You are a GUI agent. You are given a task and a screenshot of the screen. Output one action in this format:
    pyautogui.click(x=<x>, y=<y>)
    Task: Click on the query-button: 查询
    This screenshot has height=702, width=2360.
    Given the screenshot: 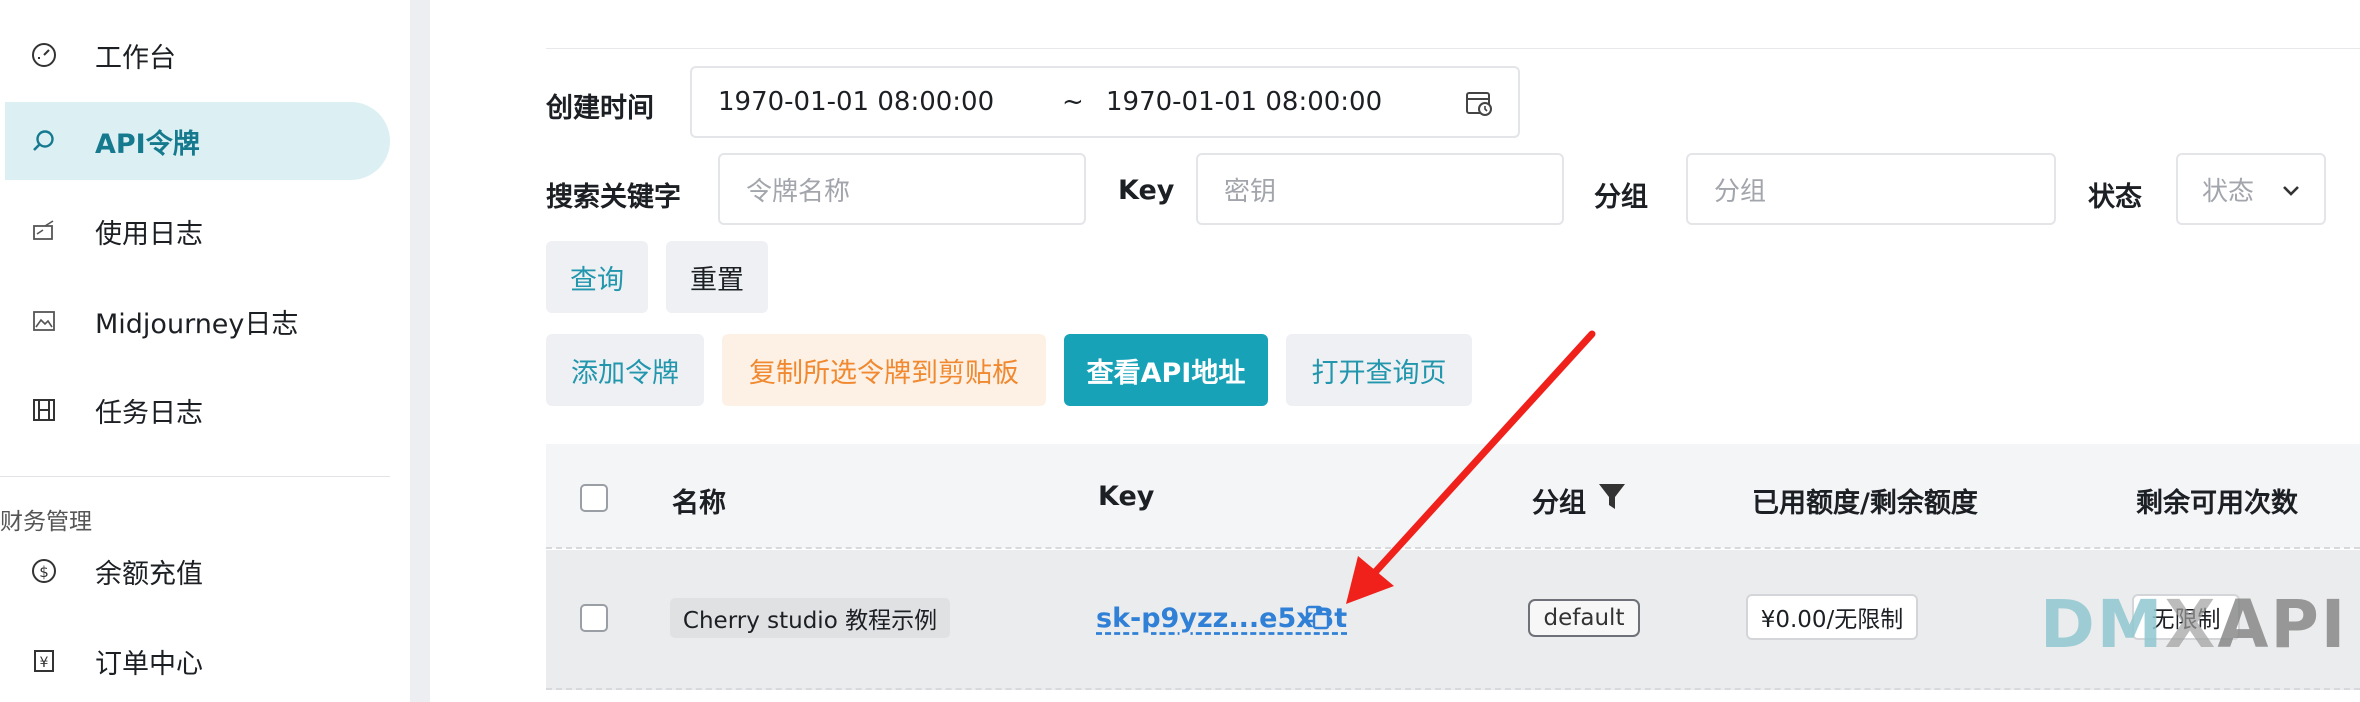 What is the action you would take?
    pyautogui.click(x=597, y=277)
    